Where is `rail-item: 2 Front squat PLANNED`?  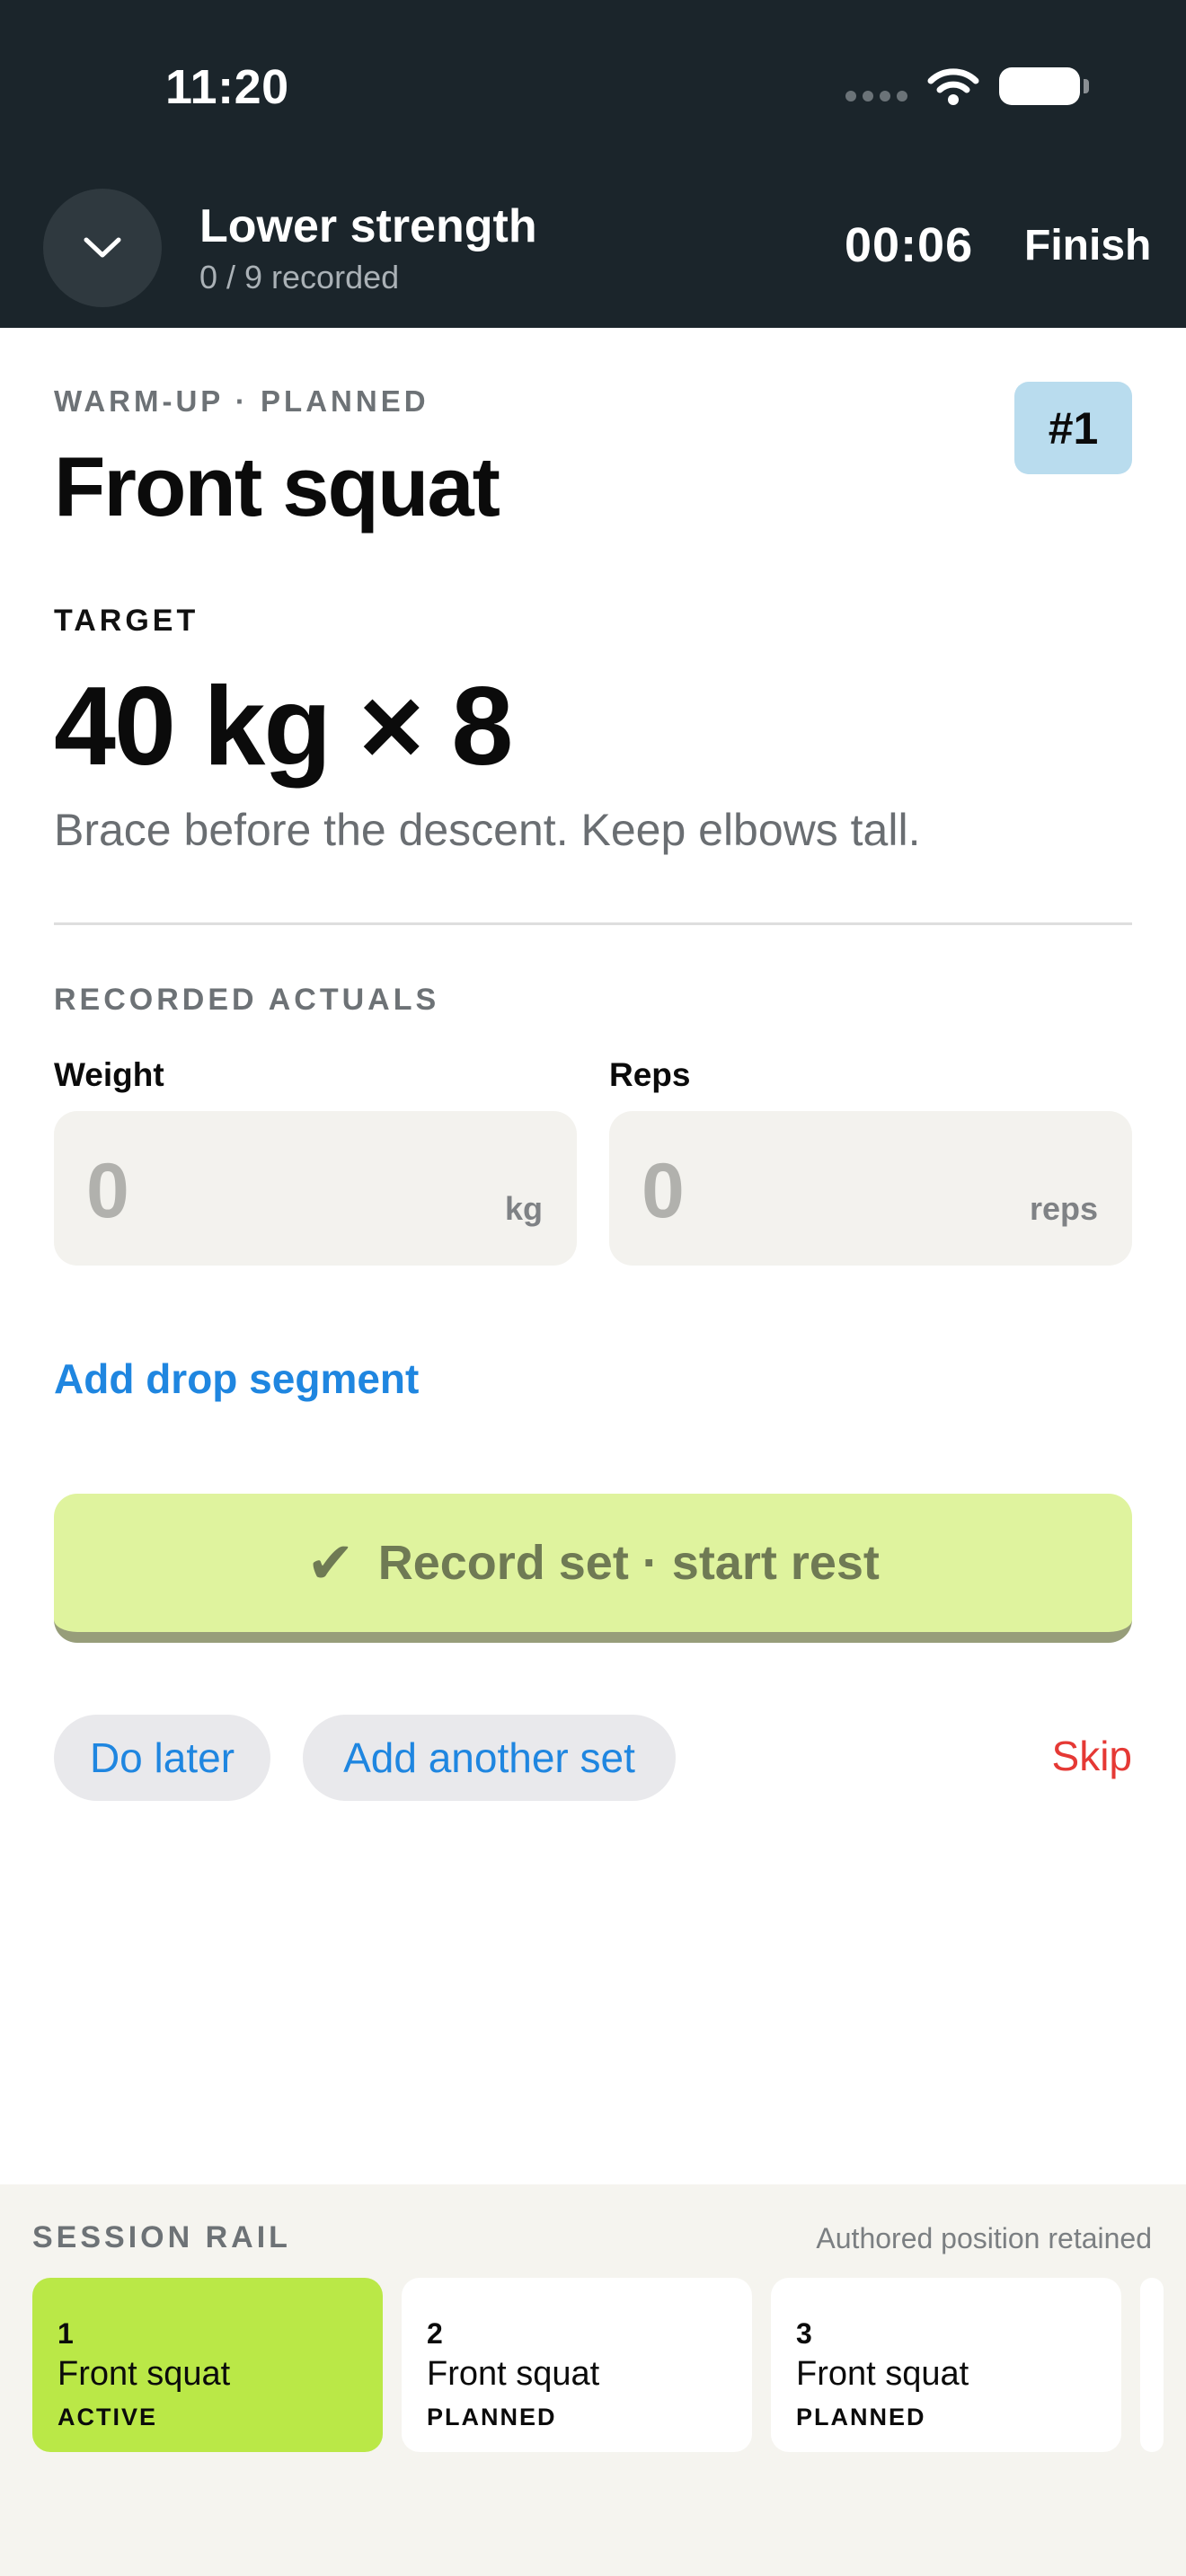
rail-item: 2 Front squat PLANNED is located at coordinates (577, 2365).